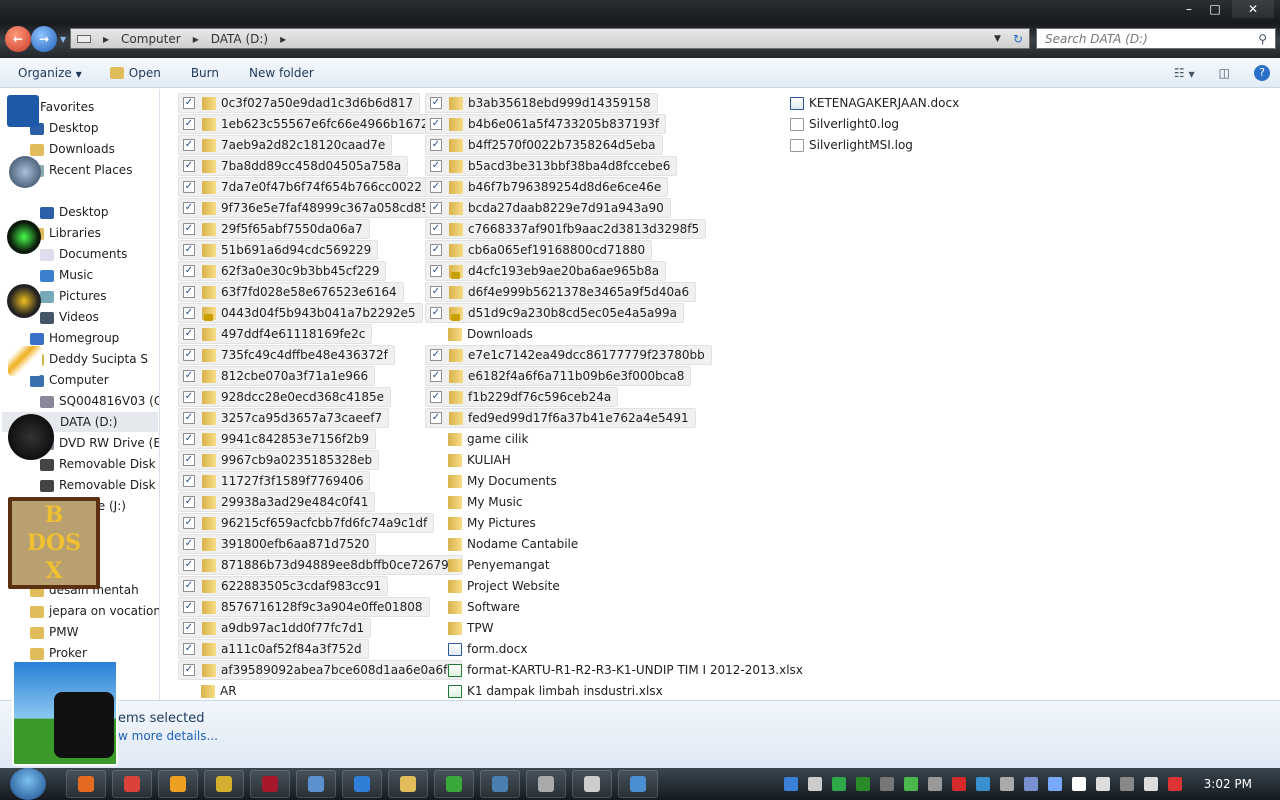 The width and height of the screenshot is (1280, 800). I want to click on folder-item: My Music, so click(473, 502).